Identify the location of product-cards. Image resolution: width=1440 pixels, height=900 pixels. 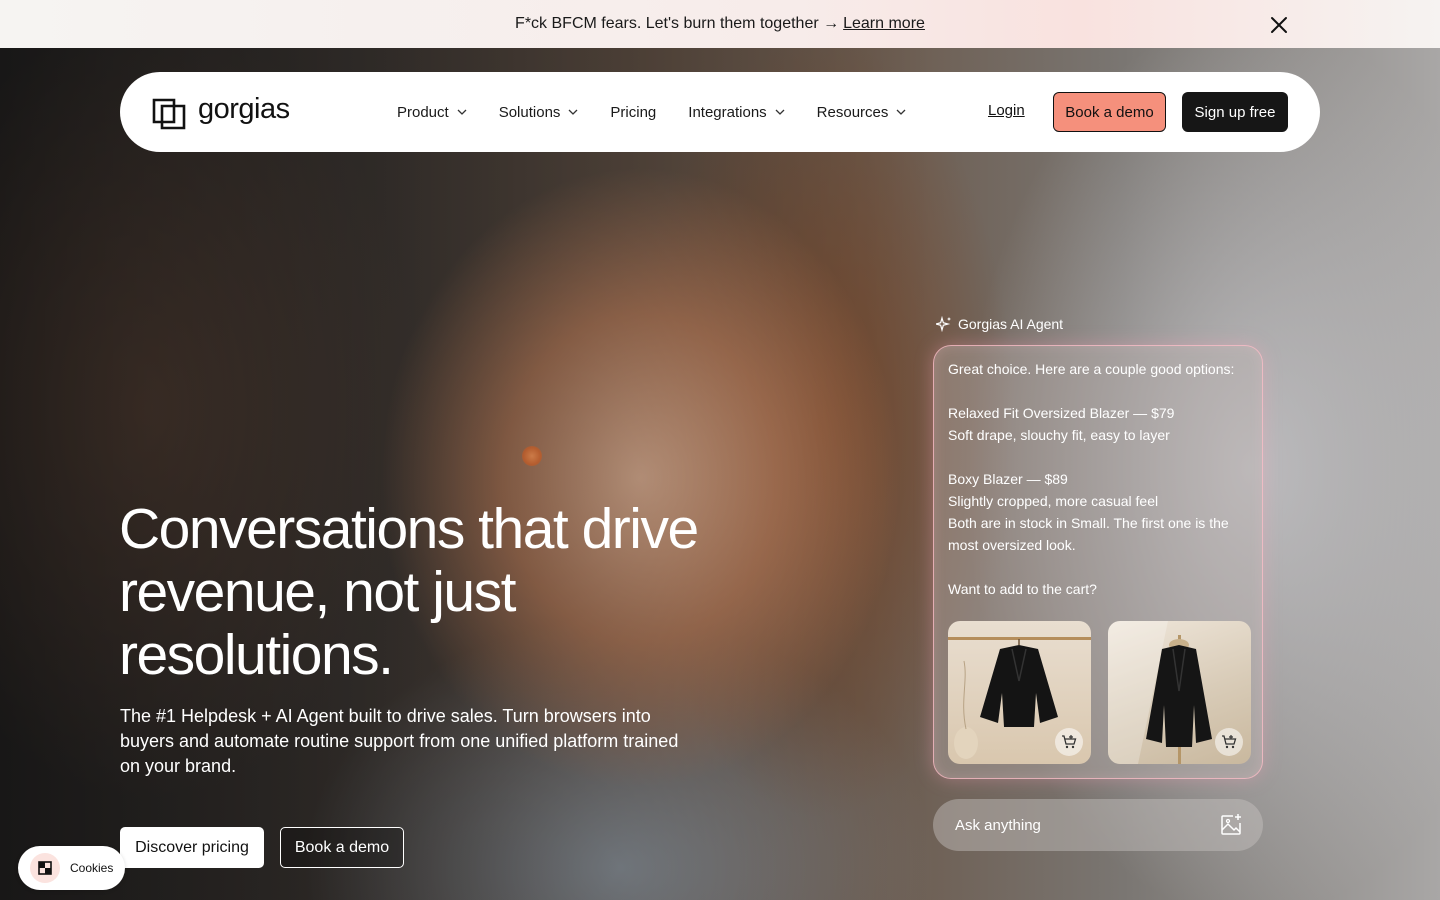
(1108, 692).